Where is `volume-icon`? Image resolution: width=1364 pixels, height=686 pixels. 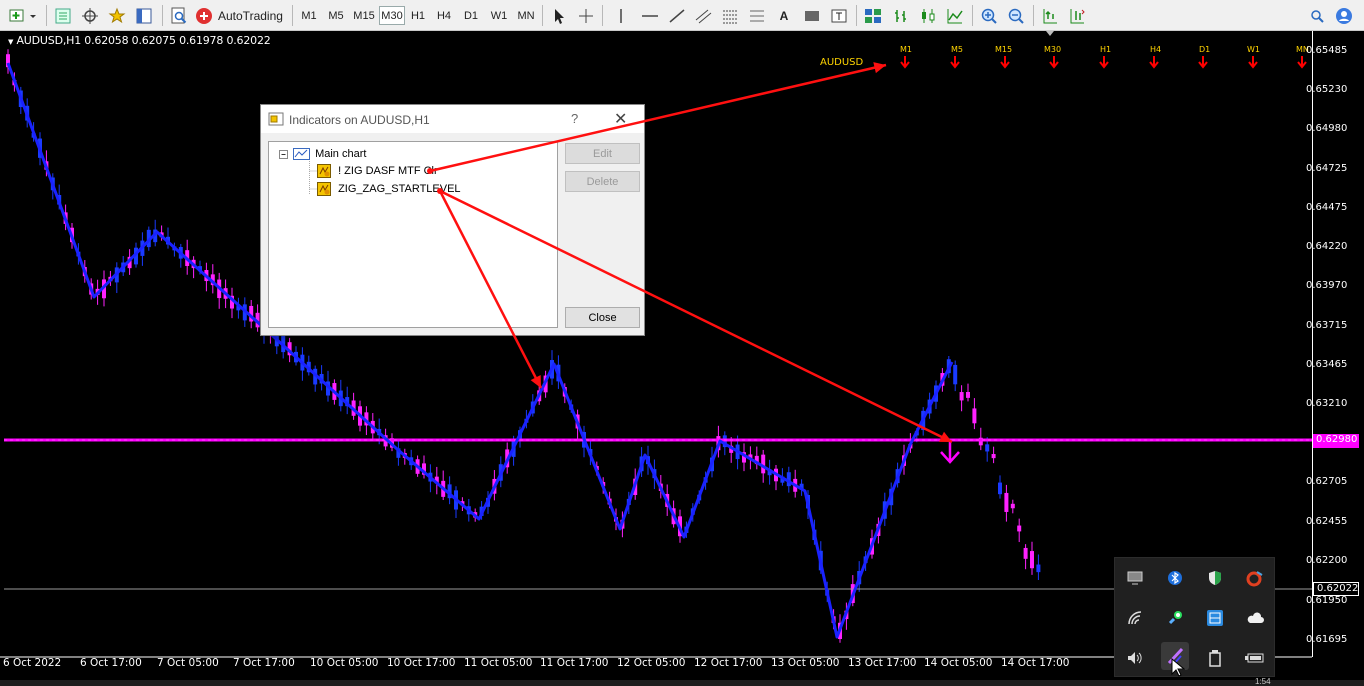
volume-icon is located at coordinates (1135, 658).